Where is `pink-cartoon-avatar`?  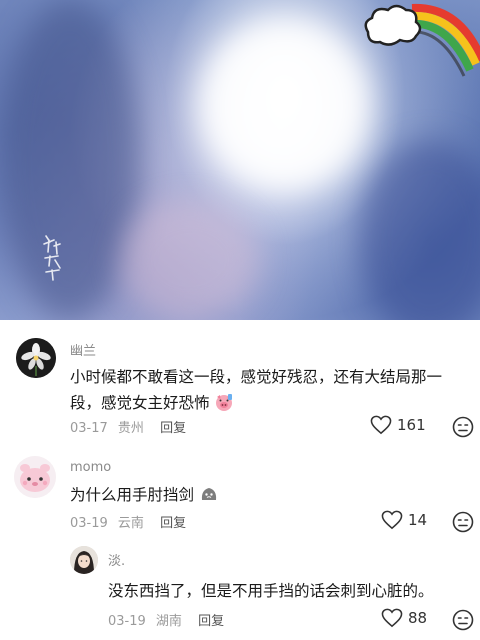
pink-cartoon-avatar is located at coordinates (35, 477).